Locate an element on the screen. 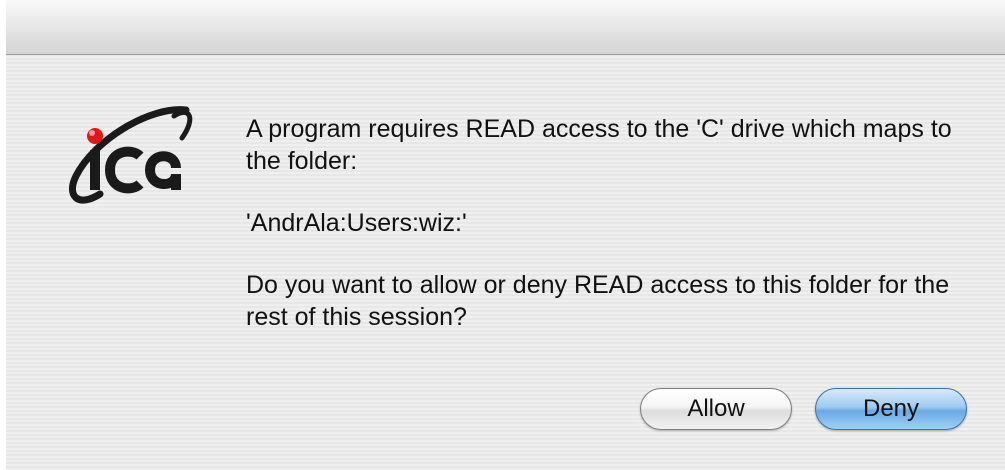 The height and width of the screenshot is (470, 1005). ica-logo-icon is located at coordinates (129, 156).